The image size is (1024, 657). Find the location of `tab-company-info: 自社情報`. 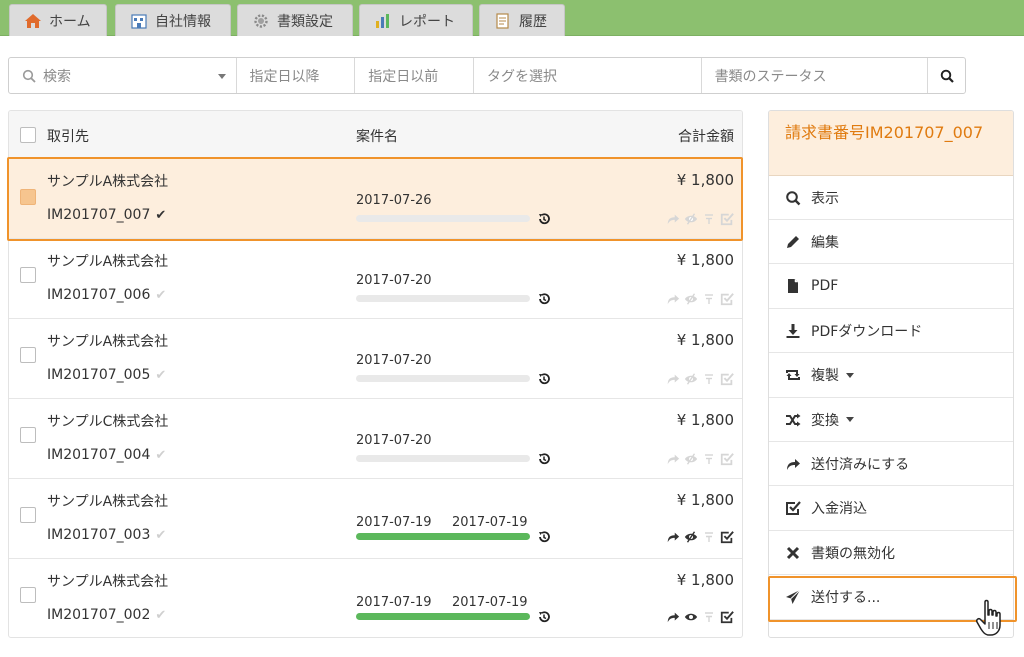

tab-company-info: 自社情報 is located at coordinates (173, 20).